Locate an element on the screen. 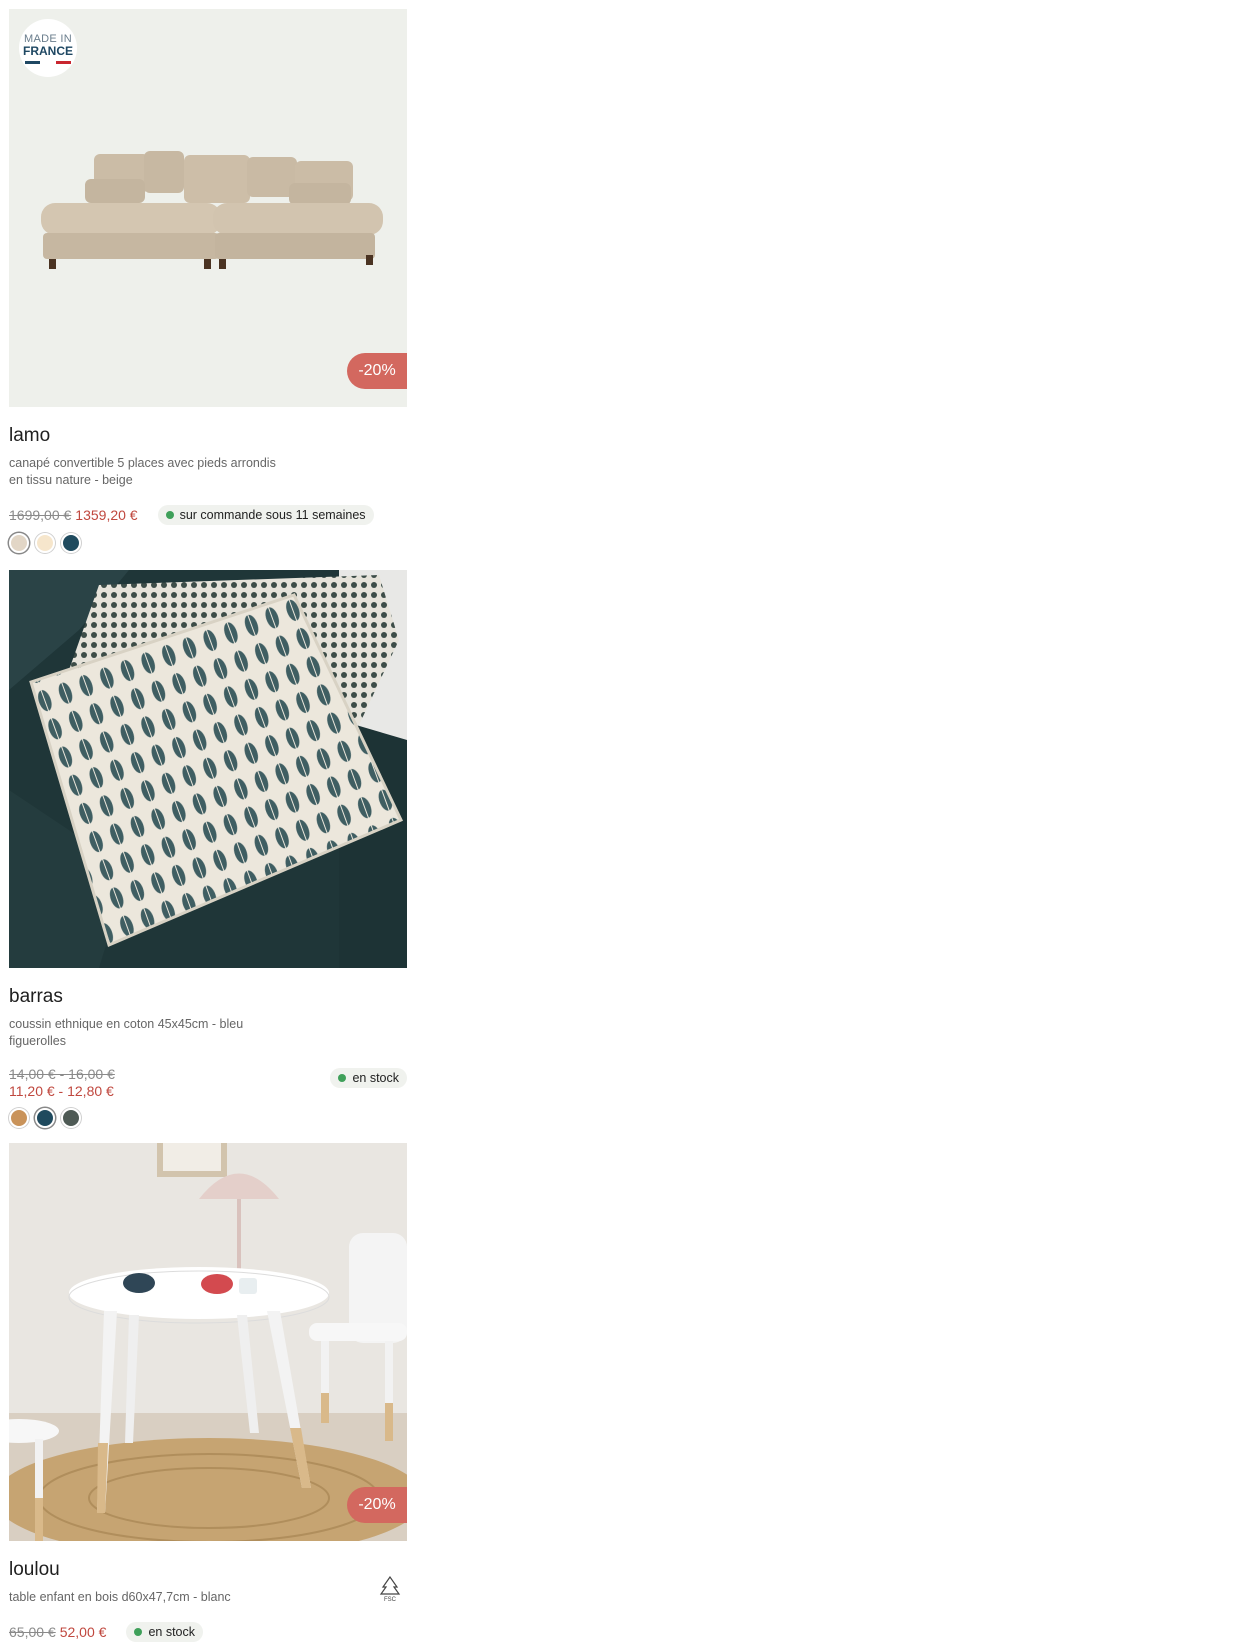 This screenshot has width=1250, height=1650. stock-badge: sur commande sous 11 semaines is located at coordinates (265, 515).